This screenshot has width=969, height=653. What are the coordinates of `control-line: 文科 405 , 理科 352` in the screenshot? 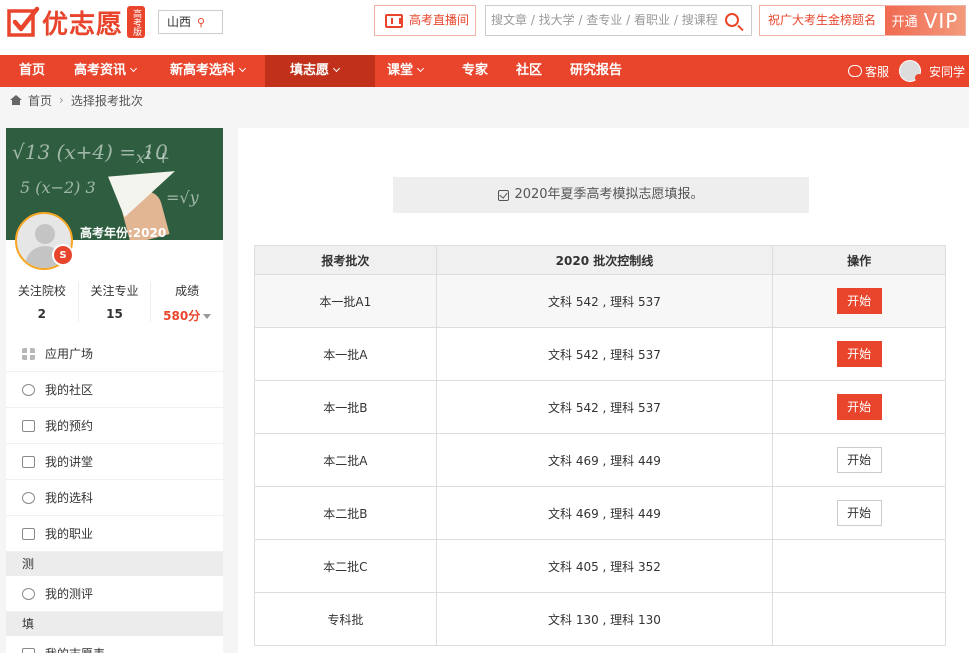 It's located at (604, 566).